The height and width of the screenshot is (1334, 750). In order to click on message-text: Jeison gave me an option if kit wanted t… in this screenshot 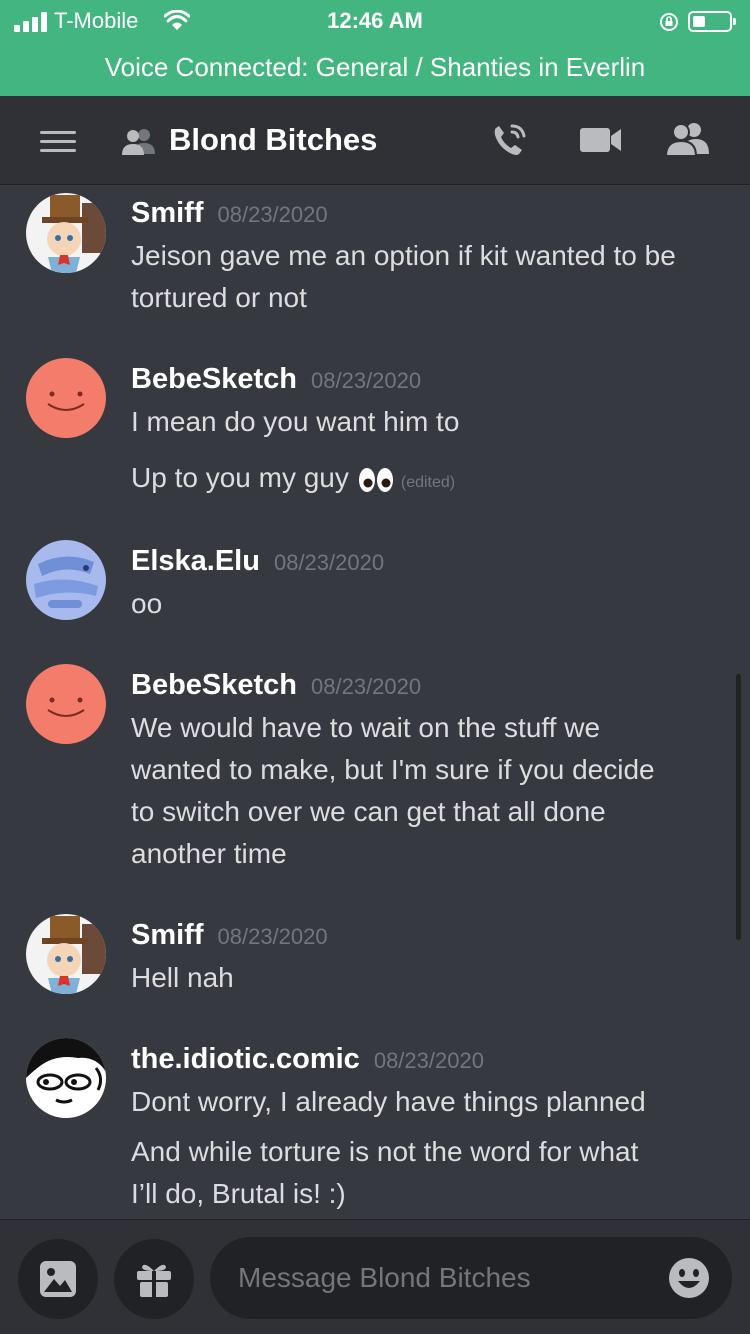, I will do `click(403, 255)`.